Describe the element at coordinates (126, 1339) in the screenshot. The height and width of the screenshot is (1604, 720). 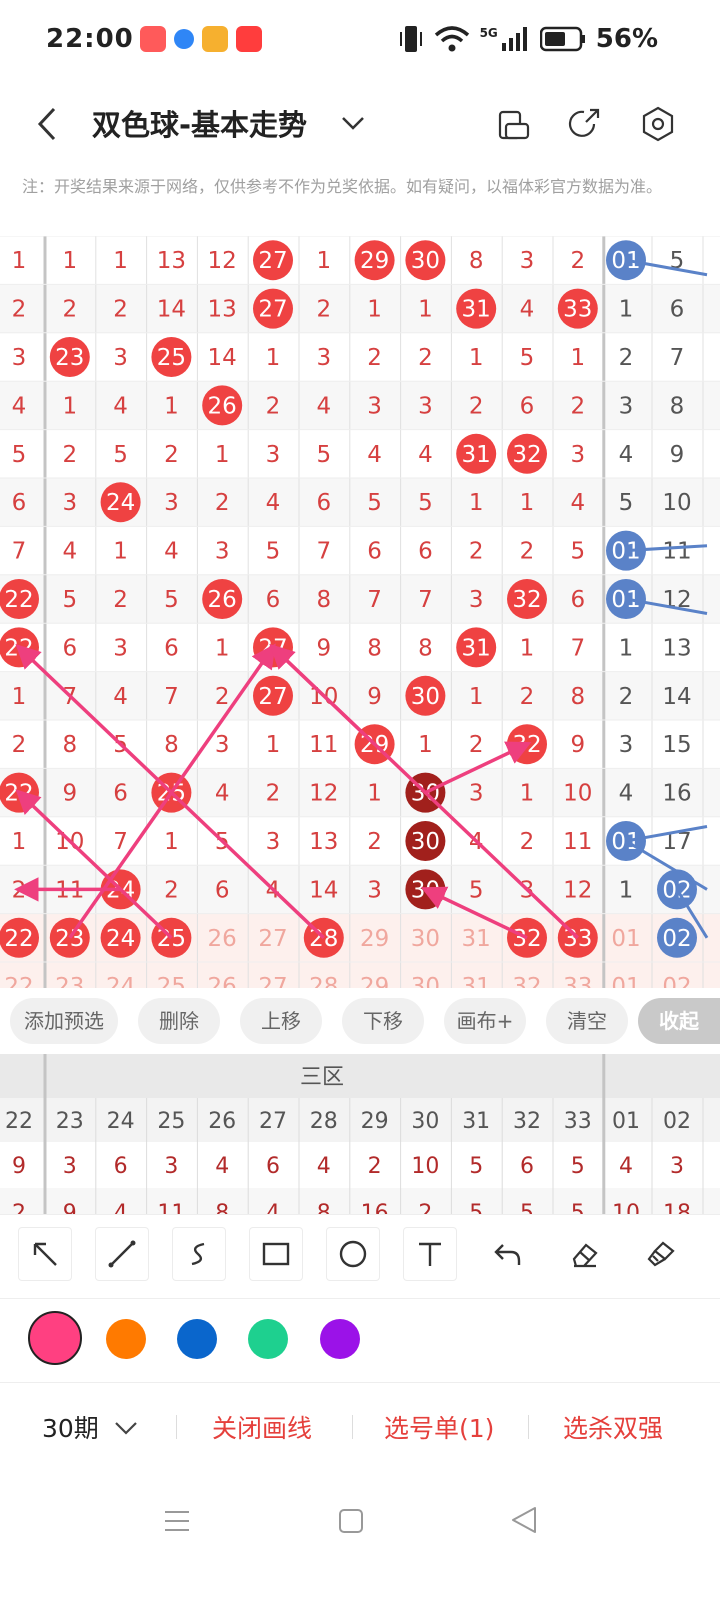
I see `color-swatch-orange` at that location.